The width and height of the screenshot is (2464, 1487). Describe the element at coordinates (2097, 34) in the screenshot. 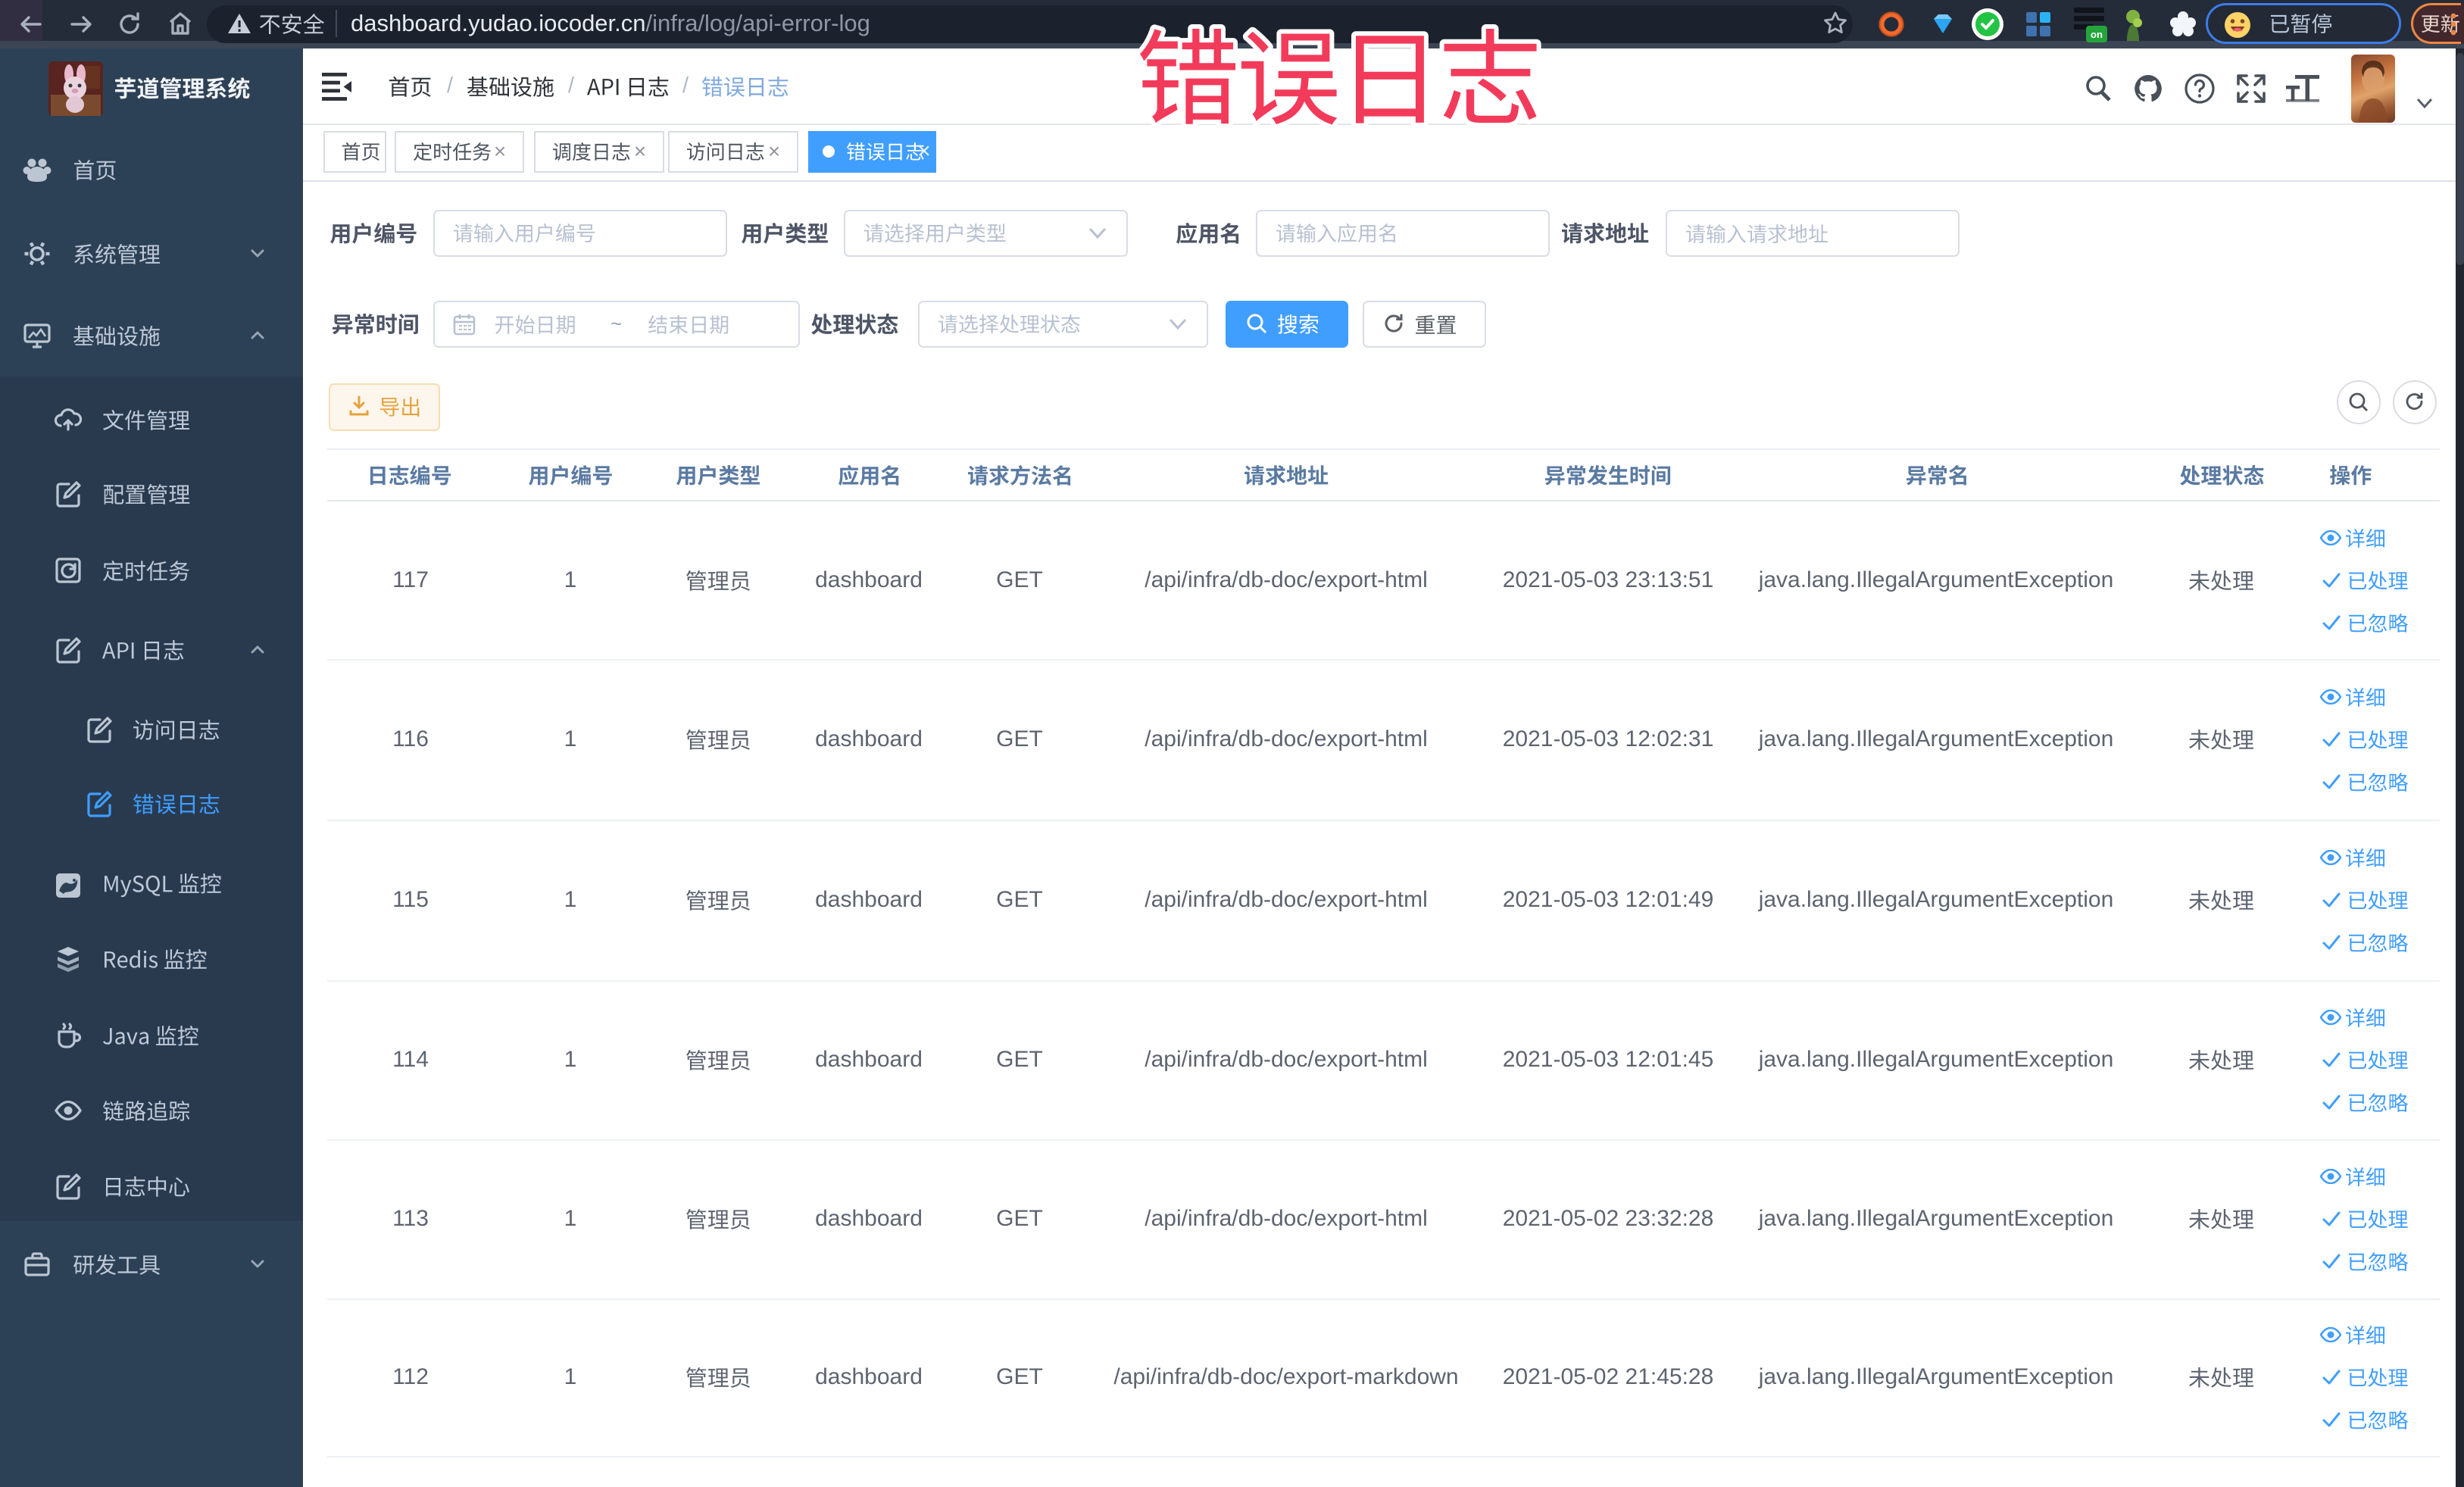

I see `svg-text: on` at that location.